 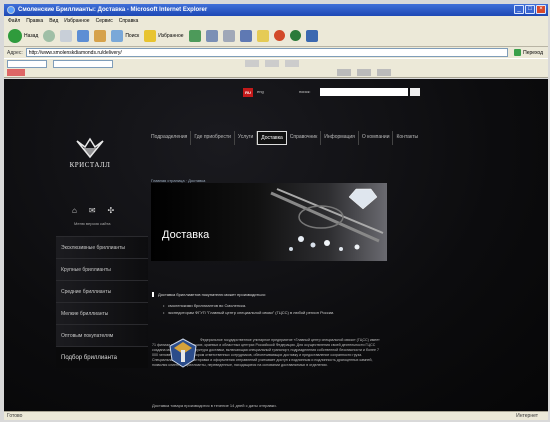 I want to click on menu-bar: Файл Правка Вид Избранное Сервис Справка, so click(x=276, y=20).